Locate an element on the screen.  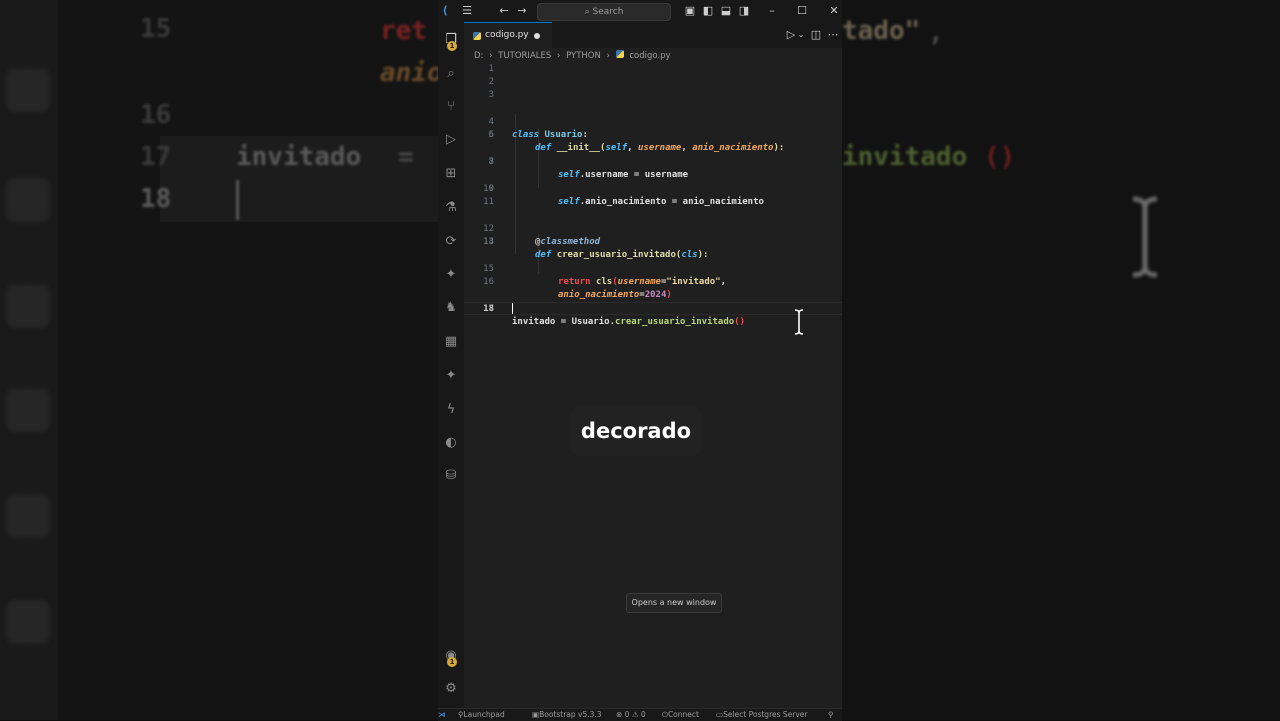
line-number: 16 is located at coordinates (488, 282).